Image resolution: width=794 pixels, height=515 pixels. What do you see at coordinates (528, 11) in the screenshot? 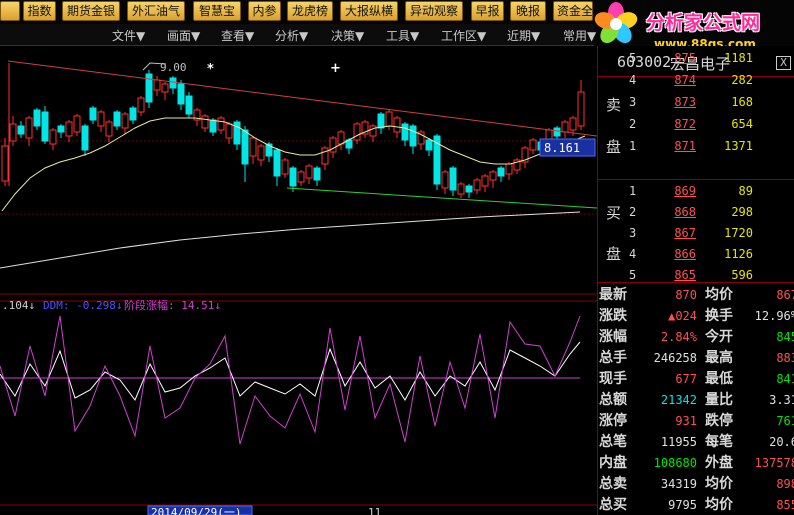
I see `toolbar-button-evening: 晚报` at bounding box center [528, 11].